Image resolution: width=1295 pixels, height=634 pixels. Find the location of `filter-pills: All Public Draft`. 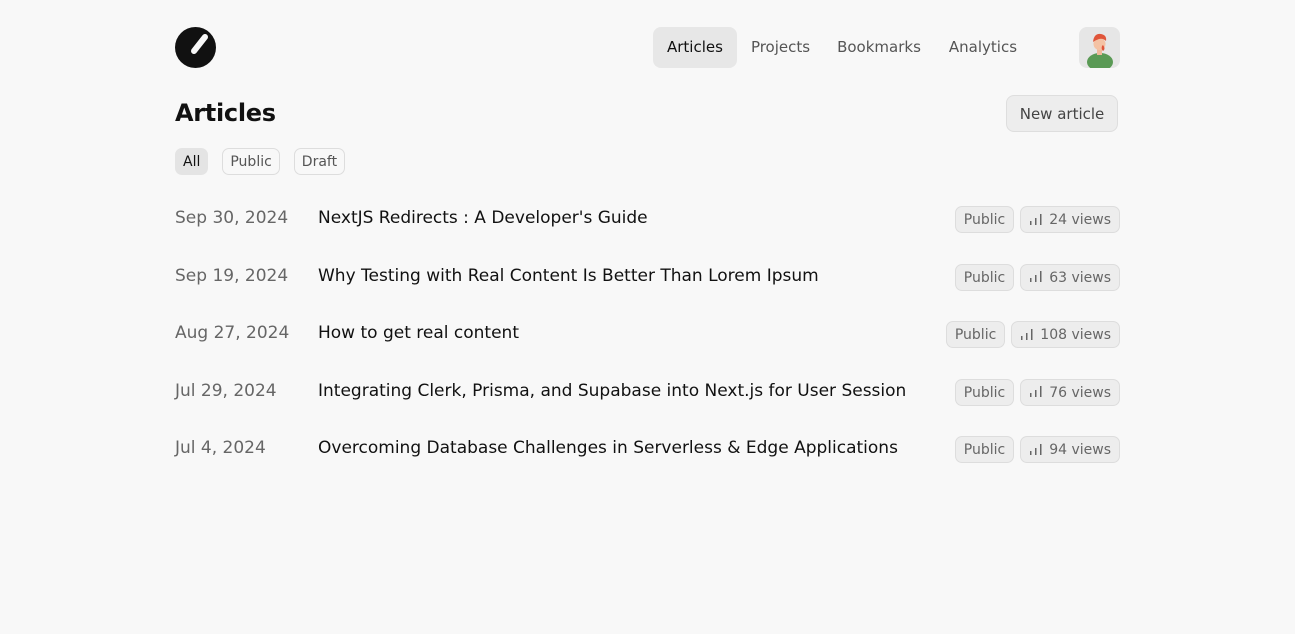

filter-pills: All Public Draft is located at coordinates (267, 161).